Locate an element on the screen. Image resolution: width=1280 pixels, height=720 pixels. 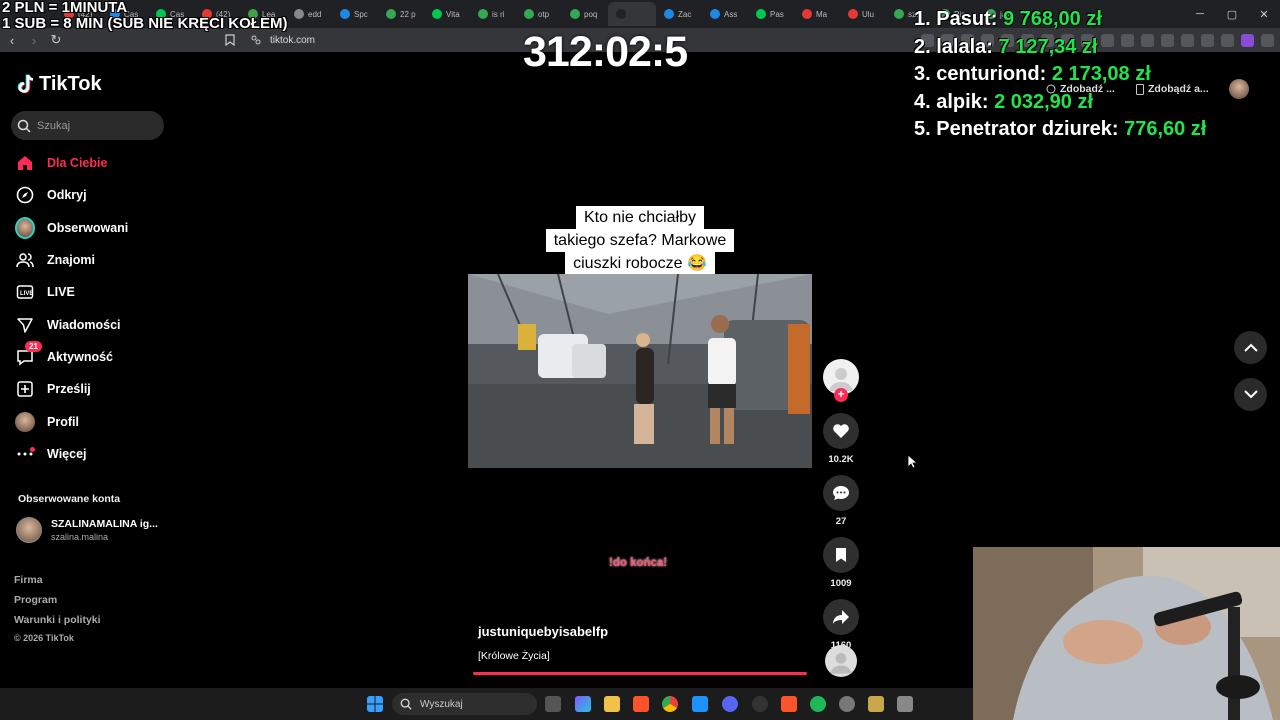
browser-tab: otp is located at coordinates (539, 14).